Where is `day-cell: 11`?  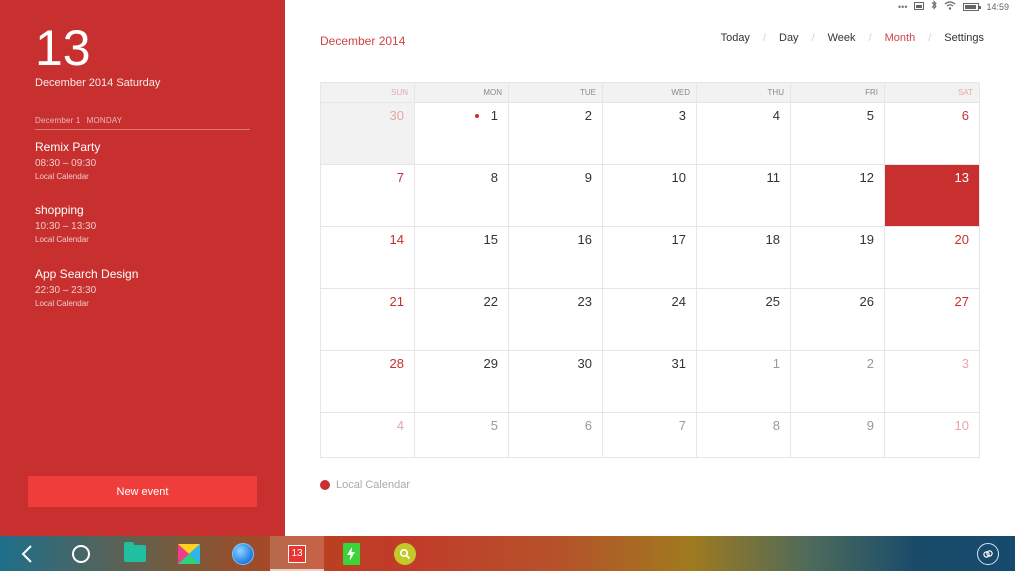 day-cell: 11 is located at coordinates (744, 196).